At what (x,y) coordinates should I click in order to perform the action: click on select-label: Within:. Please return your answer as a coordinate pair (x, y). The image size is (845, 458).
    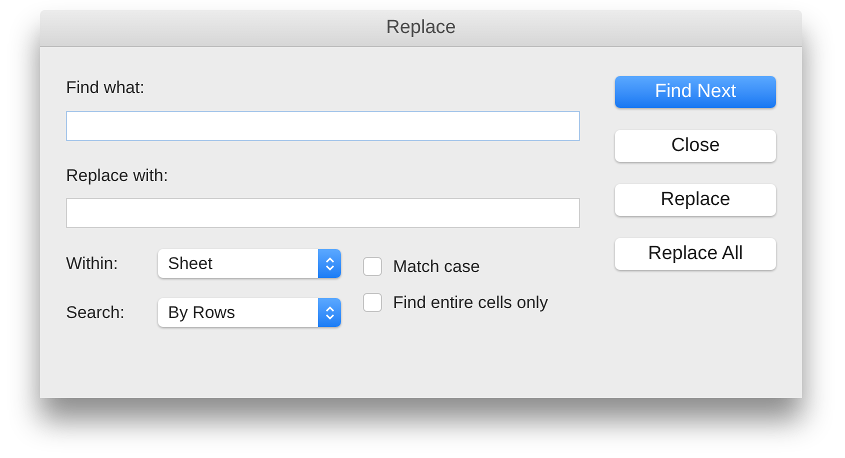
    Looking at the image, I should click on (92, 263).